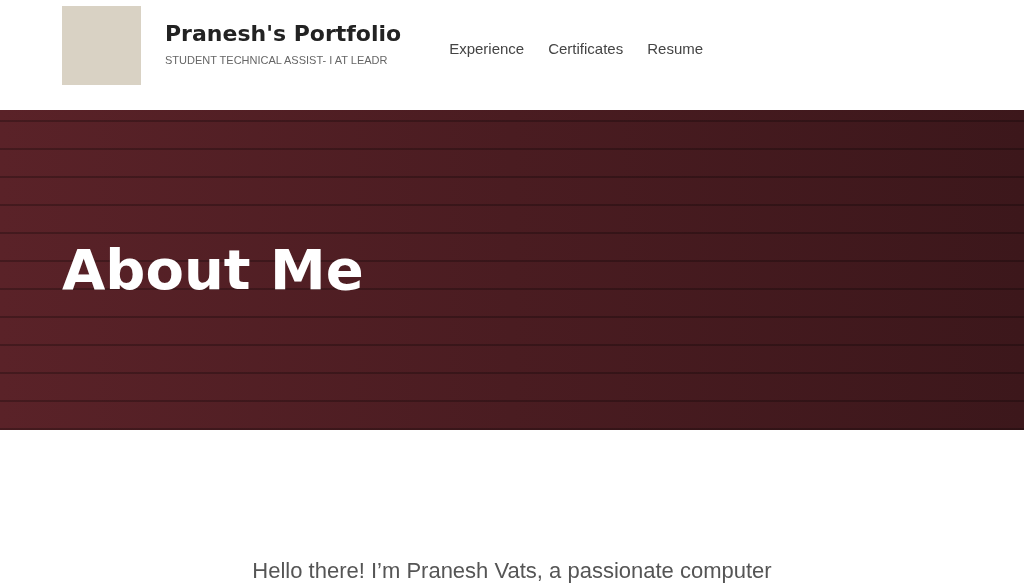 This screenshot has height=586, width=1024. Describe the element at coordinates (675, 49) in the screenshot. I see `nav-link: Resume` at that location.